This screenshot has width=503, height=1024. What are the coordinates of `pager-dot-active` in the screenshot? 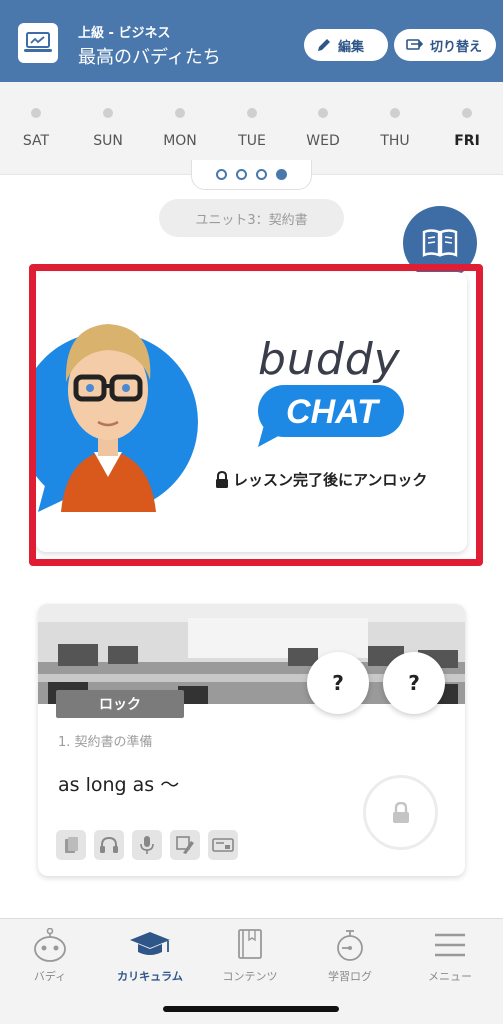 It's located at (281, 174).